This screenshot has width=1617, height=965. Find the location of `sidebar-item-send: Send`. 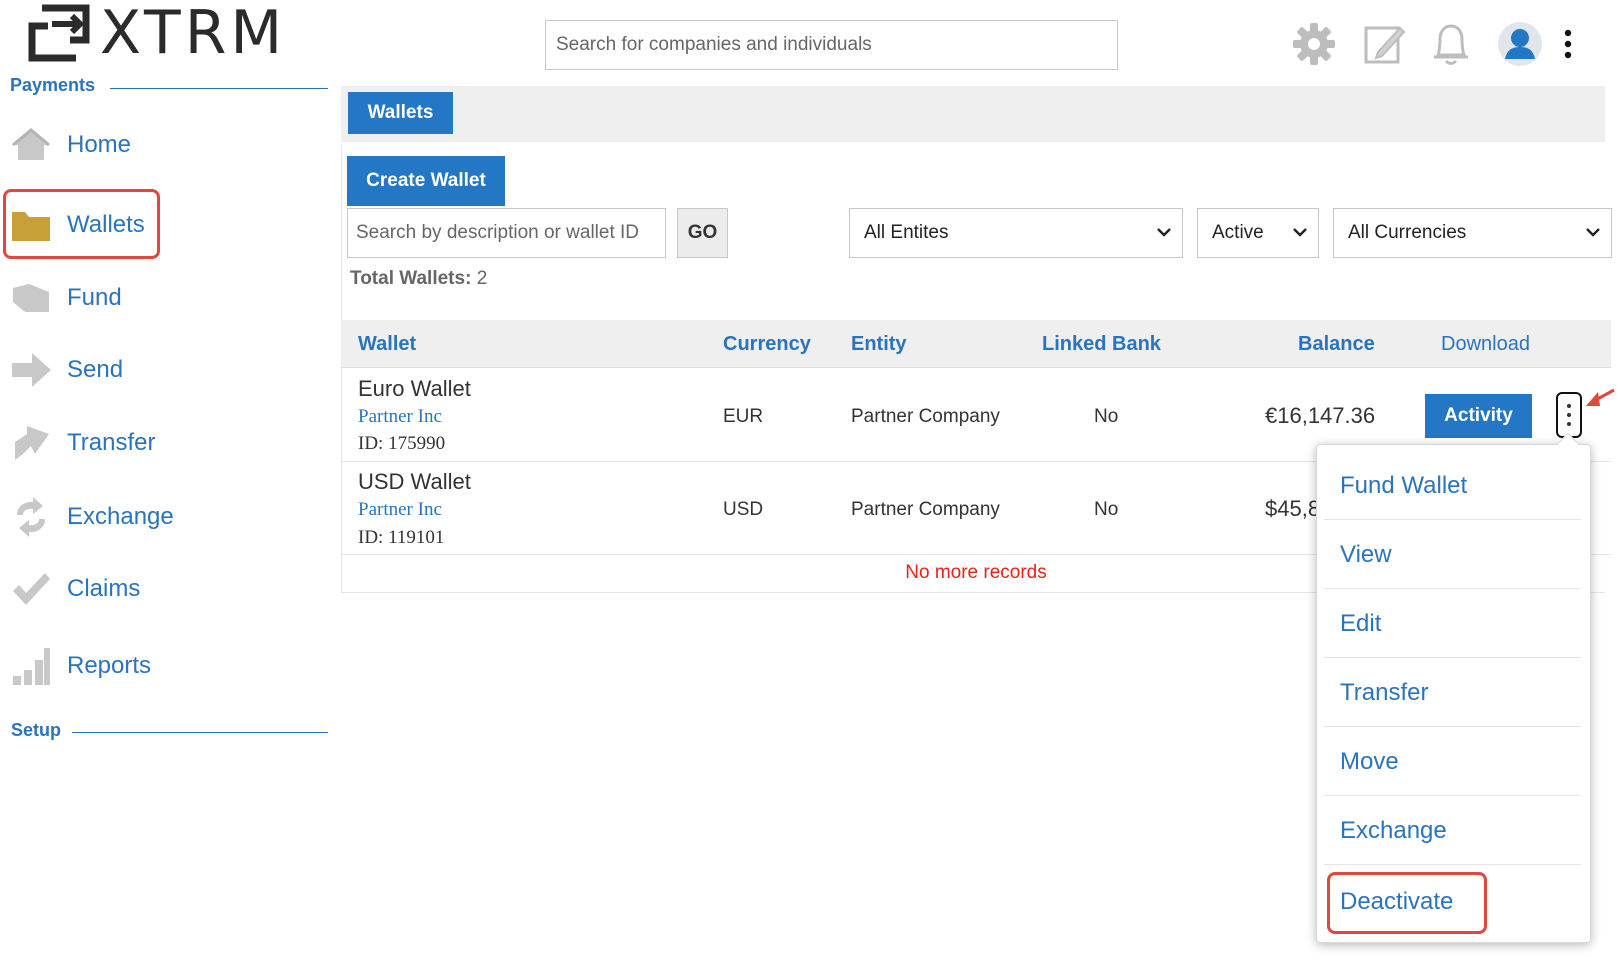

sidebar-item-send: Send is located at coordinates (165, 370).